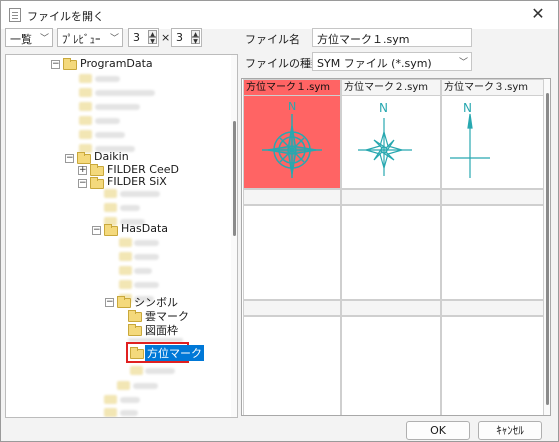 This screenshot has width=559, height=442. Describe the element at coordinates (470, 139) in the screenshot. I see `compass-cross-icon: N` at that location.